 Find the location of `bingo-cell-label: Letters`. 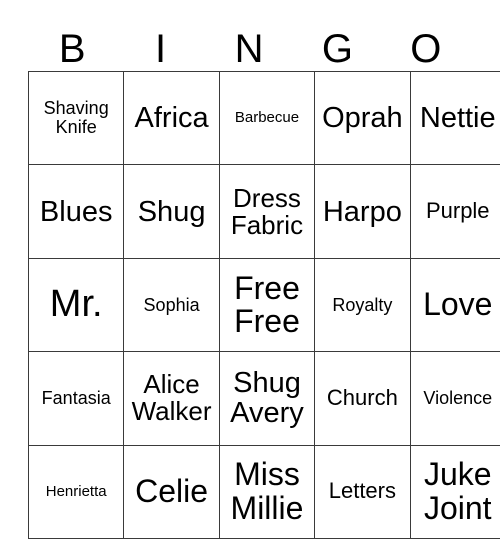

bingo-cell-label: Letters is located at coordinates (362, 491).